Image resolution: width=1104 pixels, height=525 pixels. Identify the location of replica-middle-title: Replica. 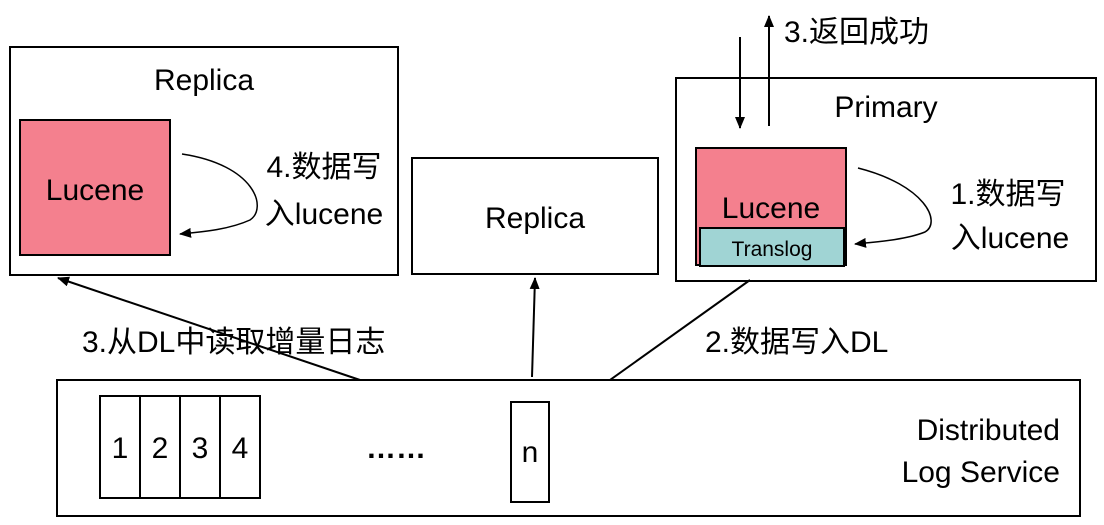
(535, 218).